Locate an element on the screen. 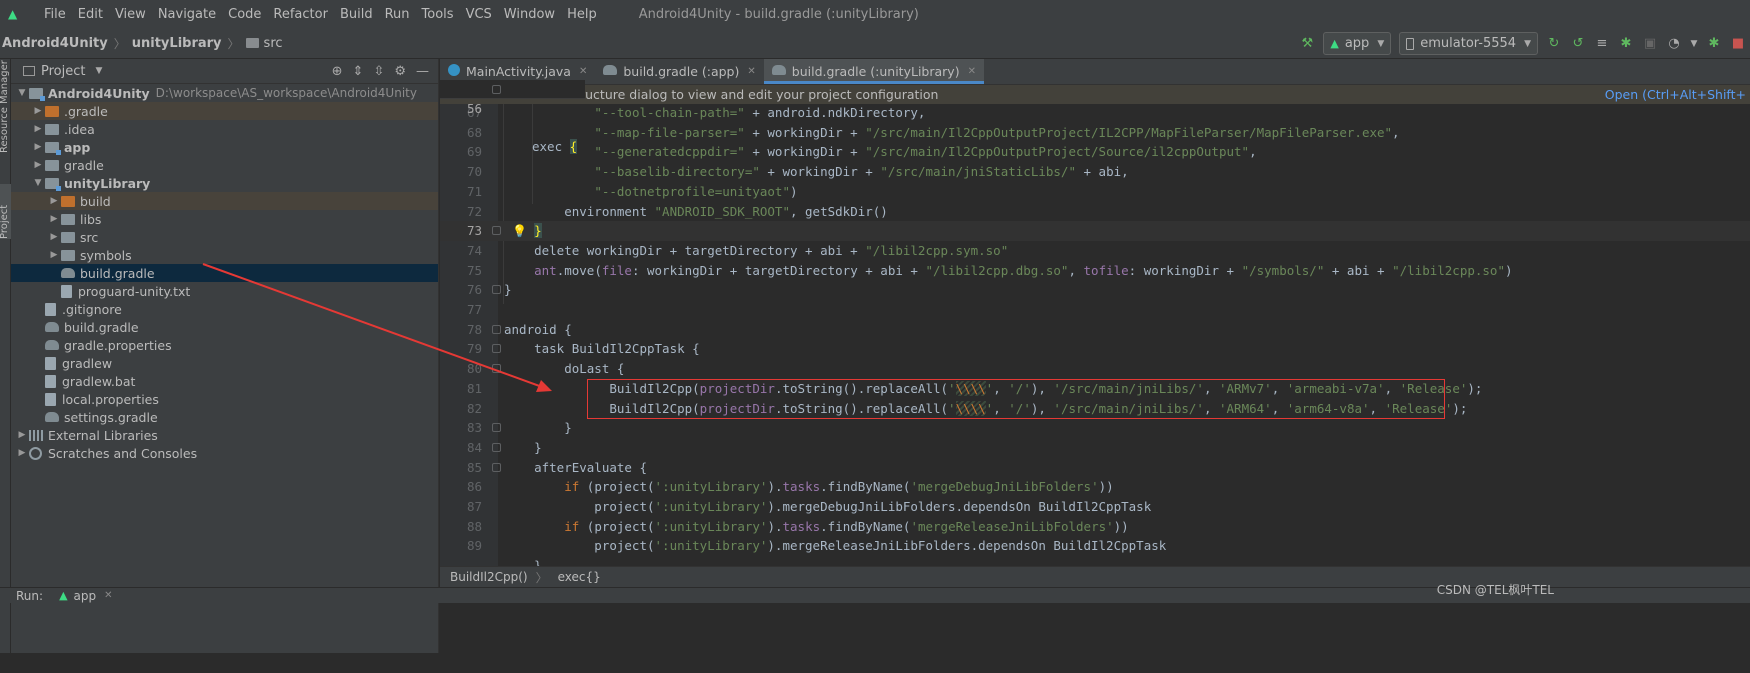 The image size is (1750, 673). device-select: emulator-5554 ▼ is located at coordinates (1468, 43).